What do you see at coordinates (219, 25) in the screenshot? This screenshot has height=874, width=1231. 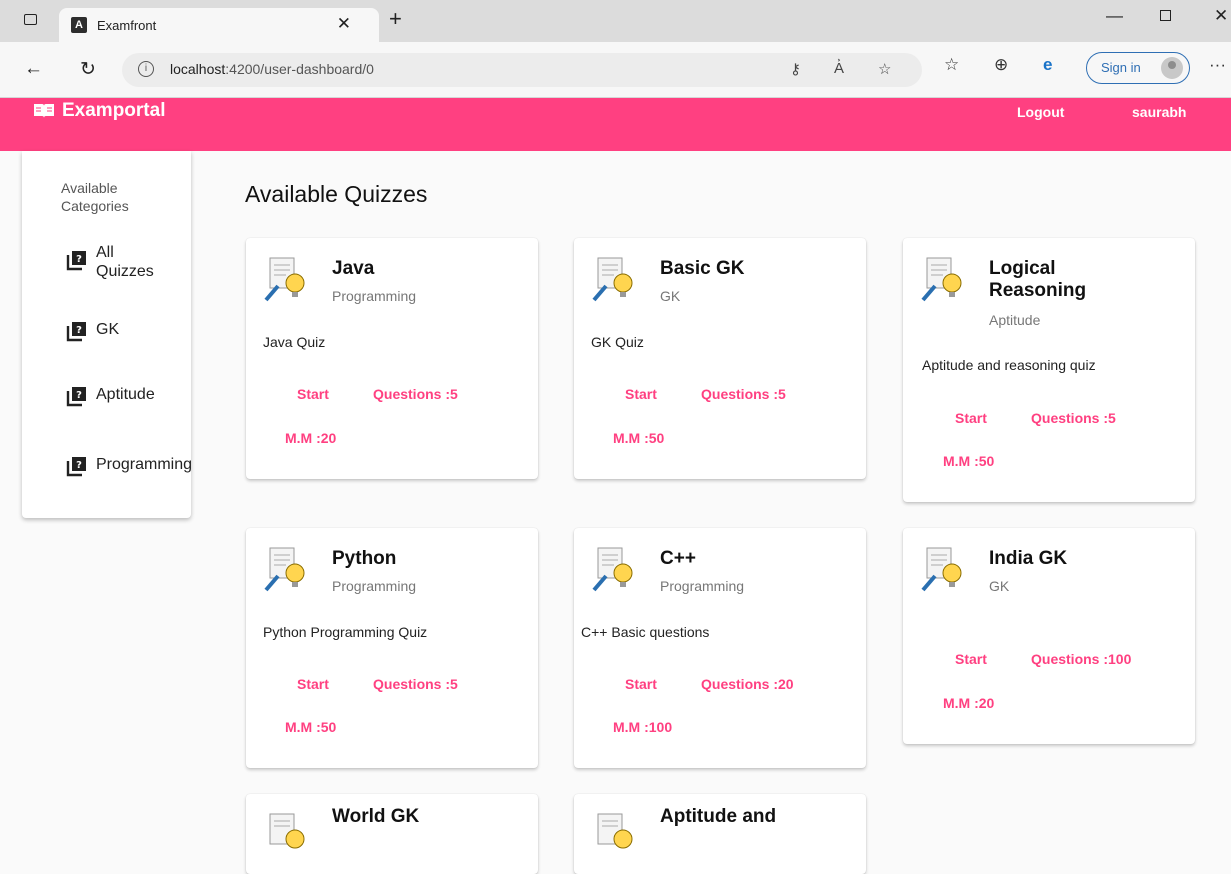 I see `browser-tab: A Examfront ✕` at bounding box center [219, 25].